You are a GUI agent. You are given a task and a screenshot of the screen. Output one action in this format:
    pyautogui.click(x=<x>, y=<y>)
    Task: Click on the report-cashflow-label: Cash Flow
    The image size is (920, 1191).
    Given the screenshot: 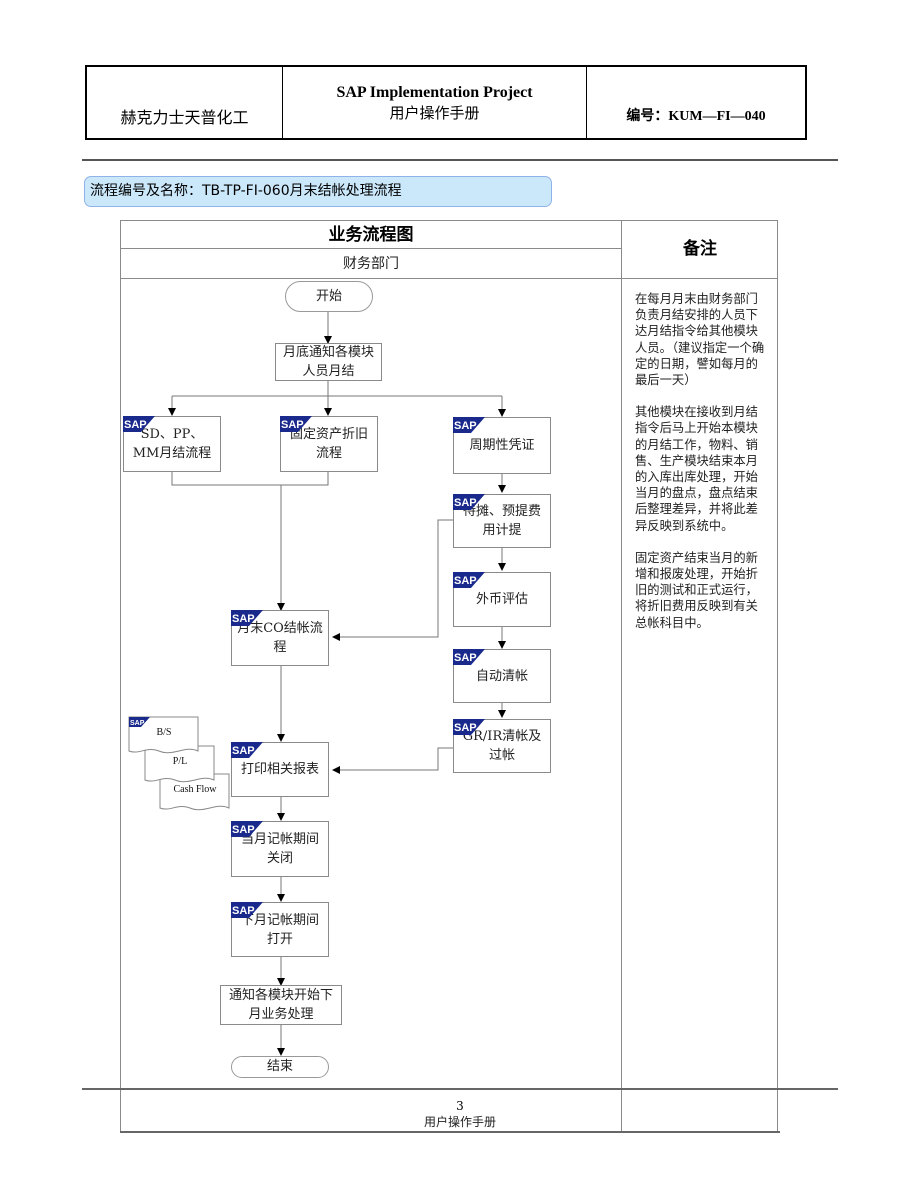 What is the action you would take?
    pyautogui.click(x=195, y=789)
    